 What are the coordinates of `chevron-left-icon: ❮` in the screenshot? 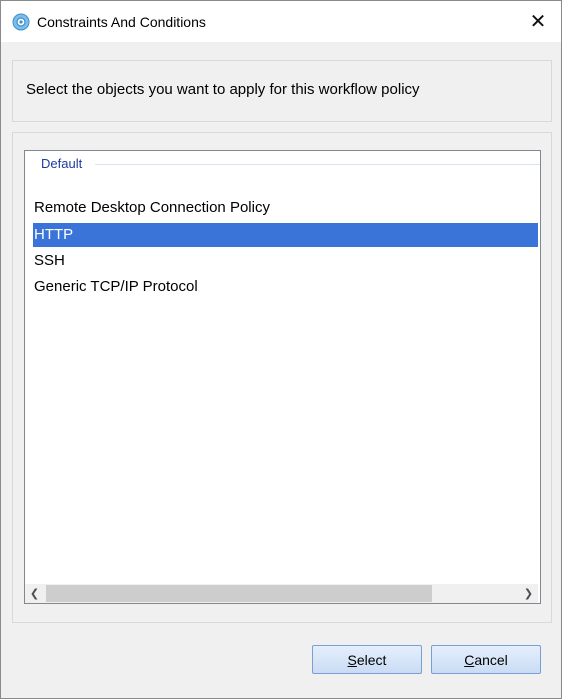 It's located at (34, 594).